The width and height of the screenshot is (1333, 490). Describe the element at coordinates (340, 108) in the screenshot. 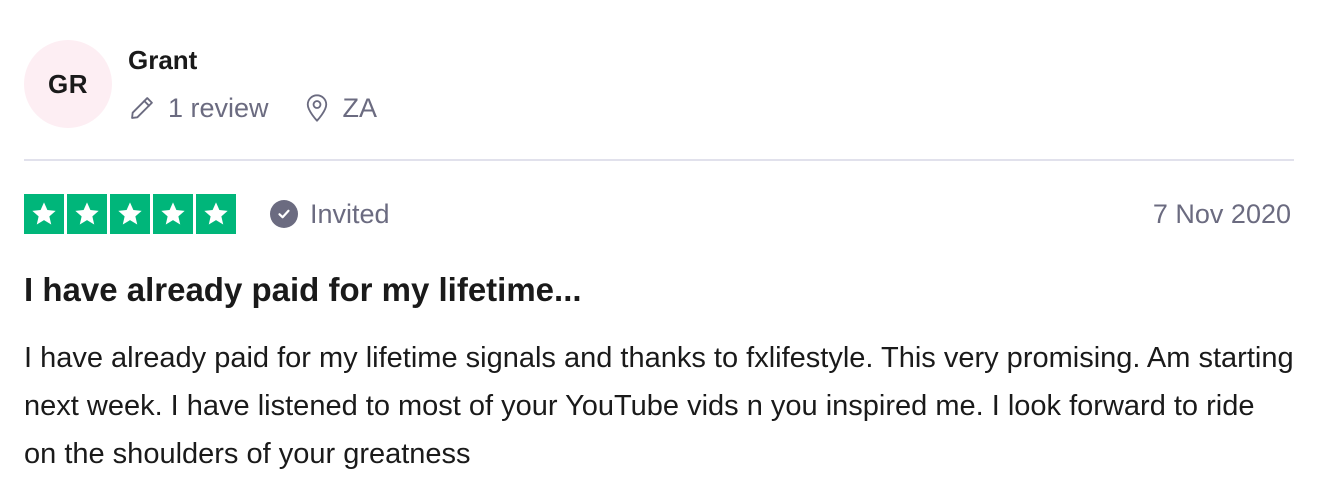

I see `consumer-location: ZA` at that location.